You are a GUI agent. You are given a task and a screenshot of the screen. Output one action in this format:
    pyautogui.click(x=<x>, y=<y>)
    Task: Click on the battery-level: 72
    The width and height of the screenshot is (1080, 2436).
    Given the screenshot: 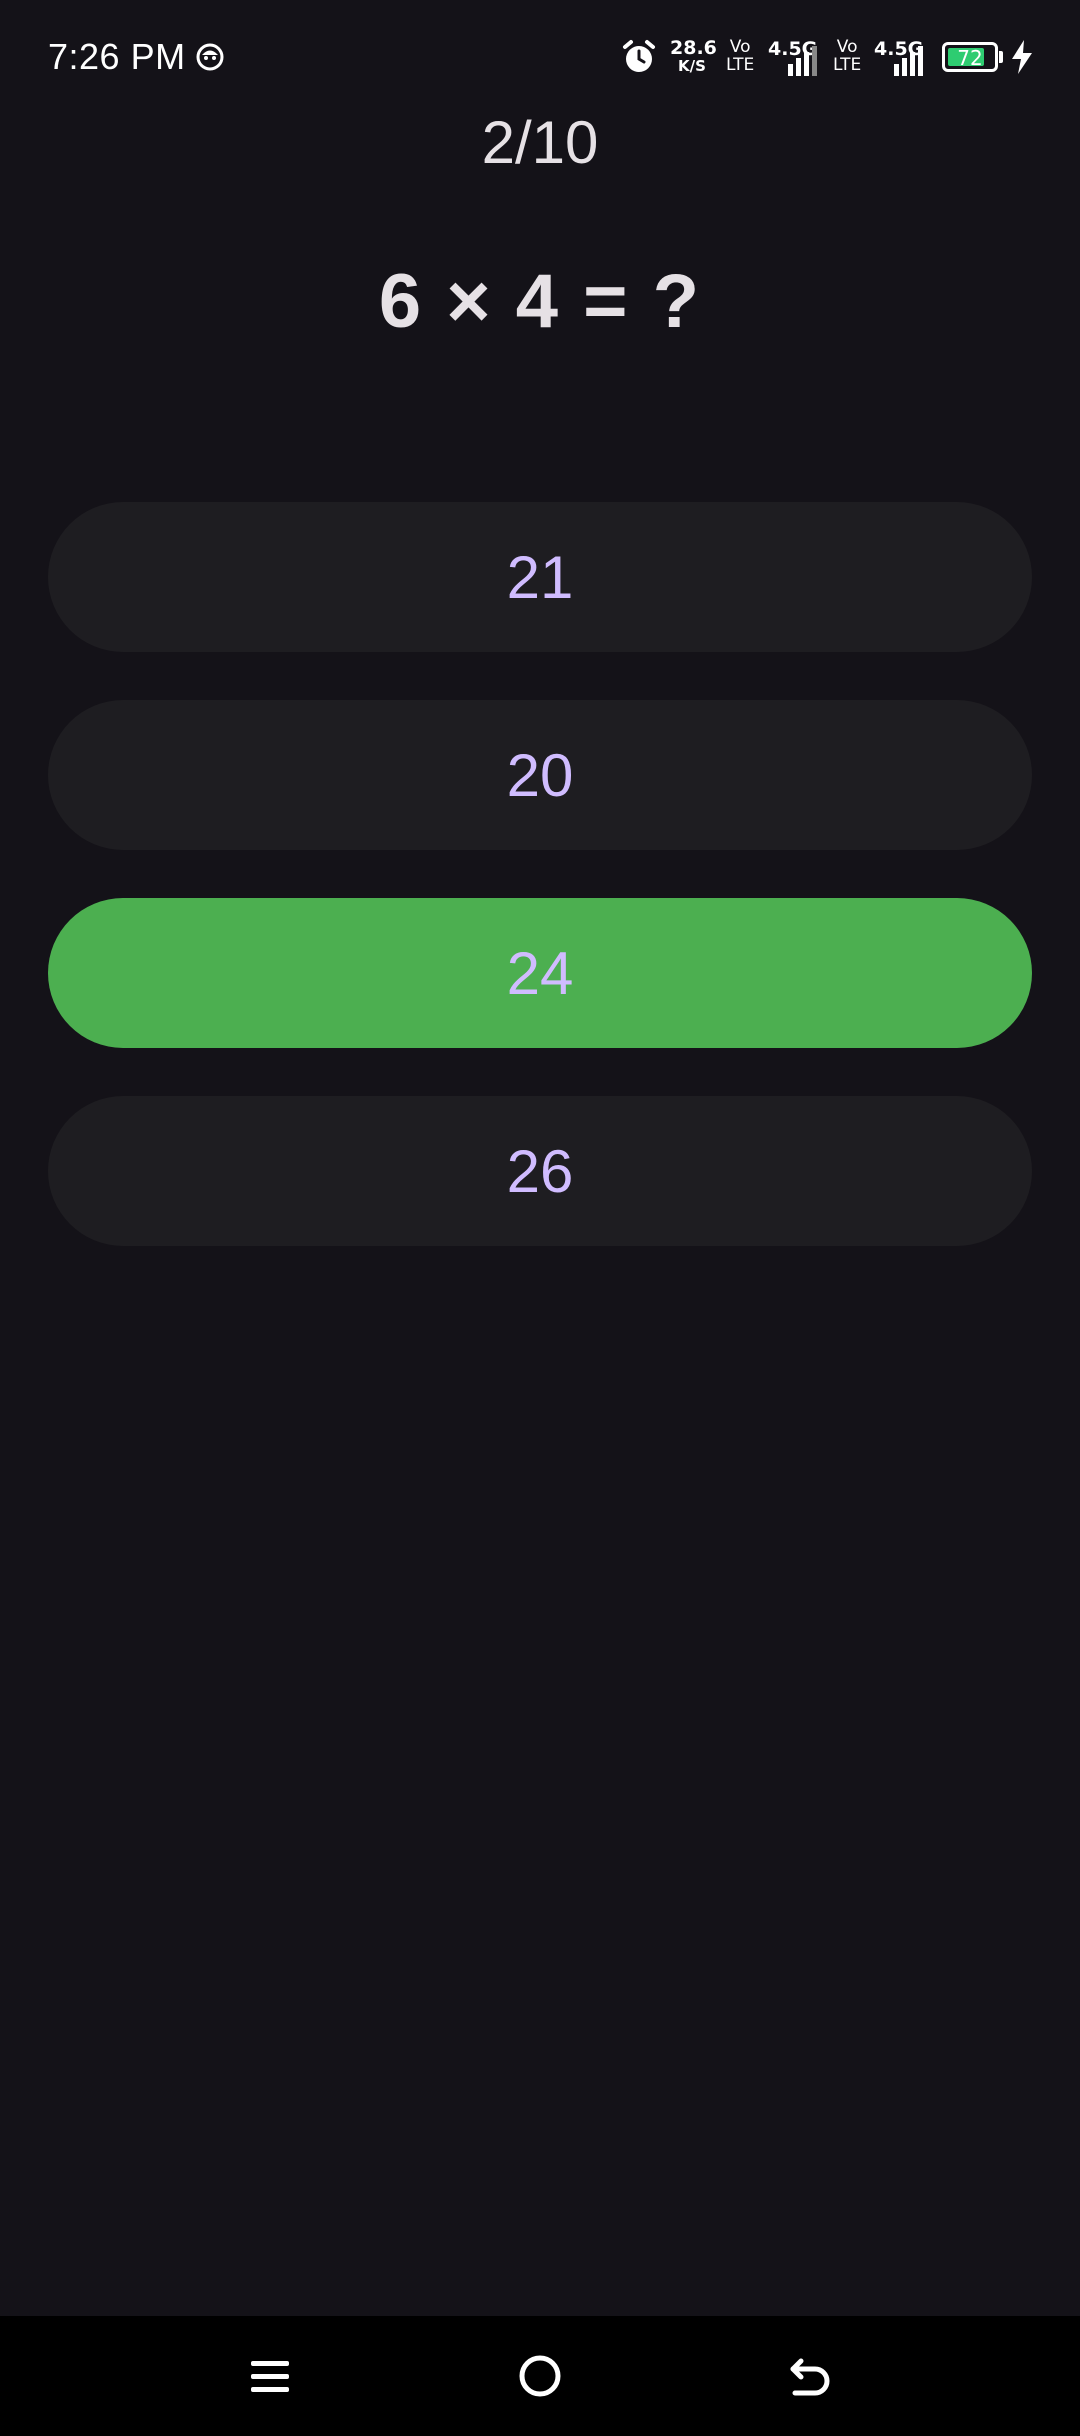 What is the action you would take?
    pyautogui.click(x=970, y=58)
    